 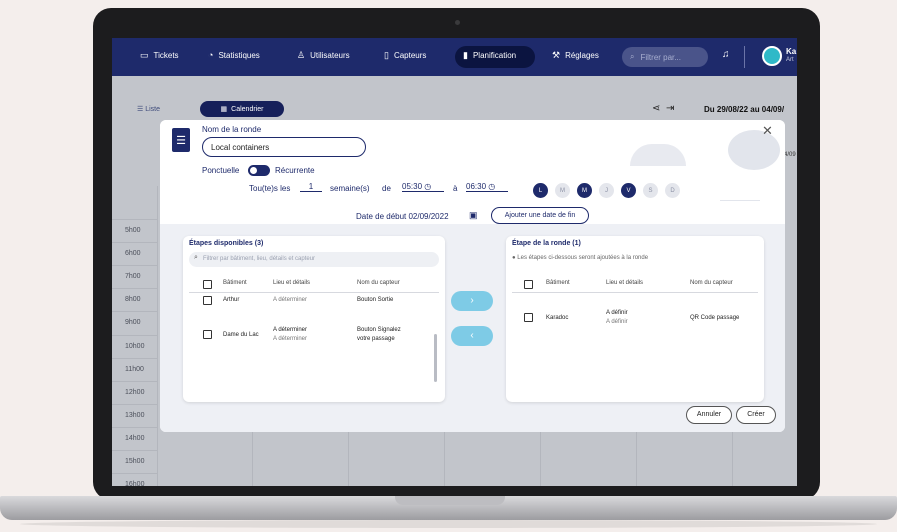 I want to click on share-icon: ⋖, so click(x=656, y=108).